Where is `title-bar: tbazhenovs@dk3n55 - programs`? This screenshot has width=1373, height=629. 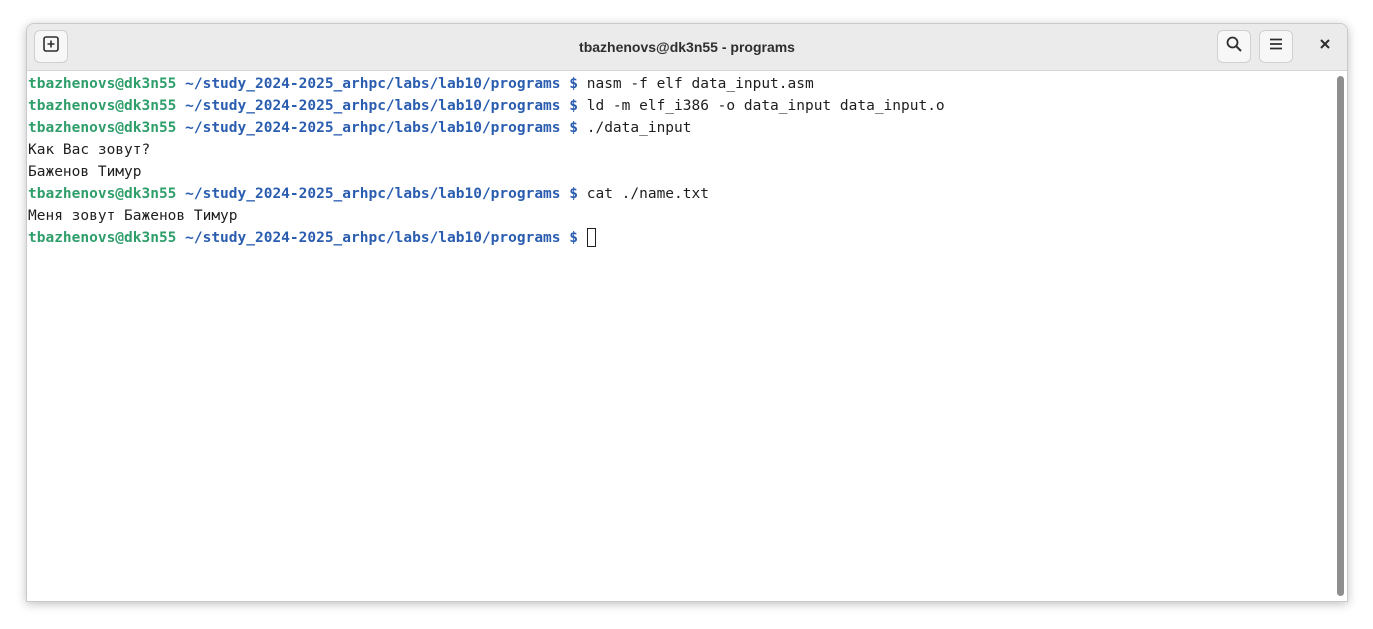 title-bar: tbazhenovs@dk3n55 - programs is located at coordinates (687, 47).